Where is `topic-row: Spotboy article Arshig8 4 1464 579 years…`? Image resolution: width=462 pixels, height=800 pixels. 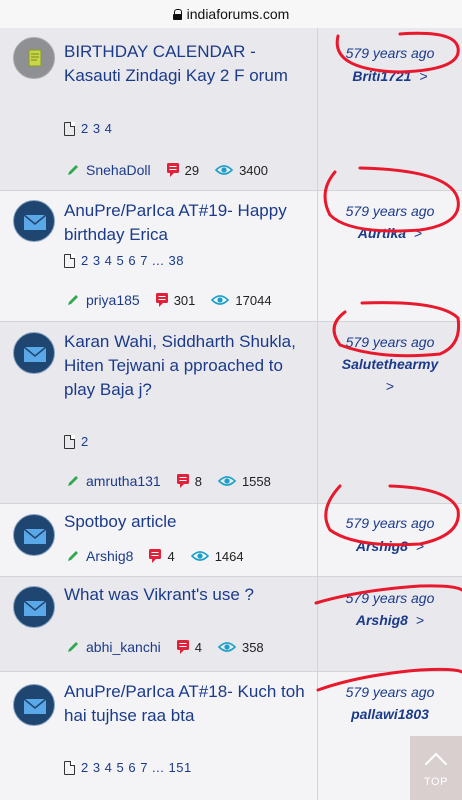 topic-row: Spotboy article Arshig8 4 1464 579 years… is located at coordinates (231, 540).